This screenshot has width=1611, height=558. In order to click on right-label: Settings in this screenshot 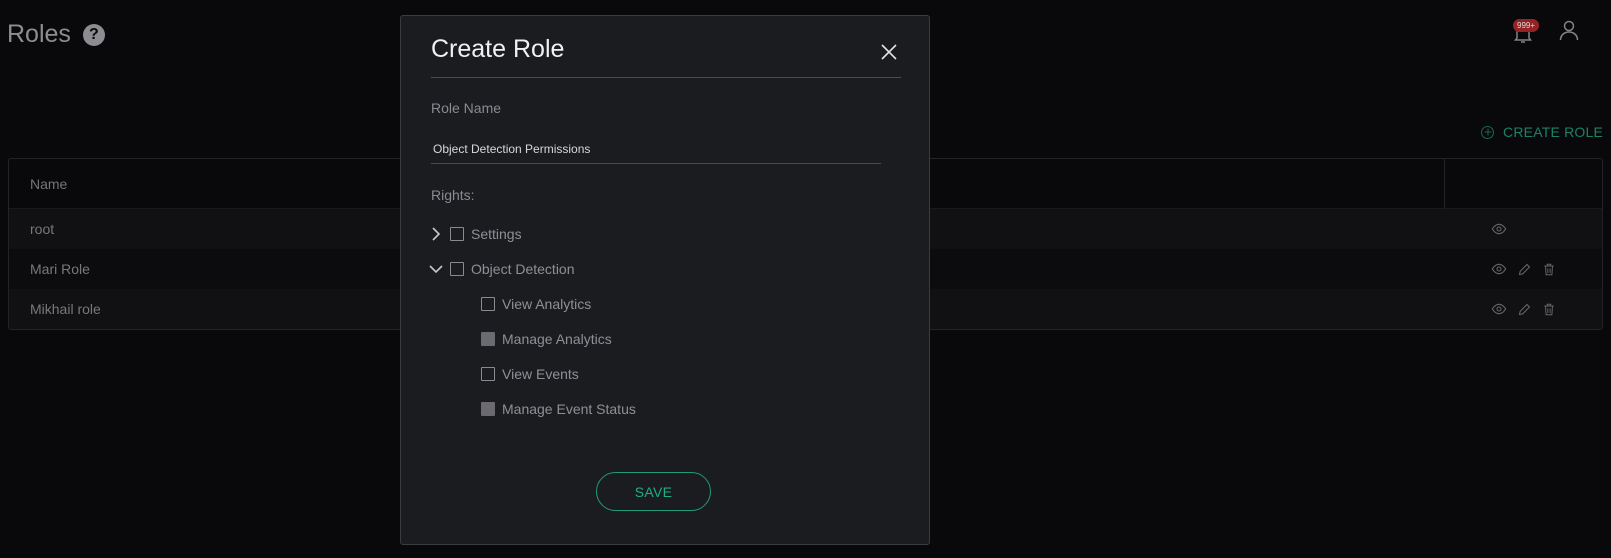, I will do `click(496, 234)`.